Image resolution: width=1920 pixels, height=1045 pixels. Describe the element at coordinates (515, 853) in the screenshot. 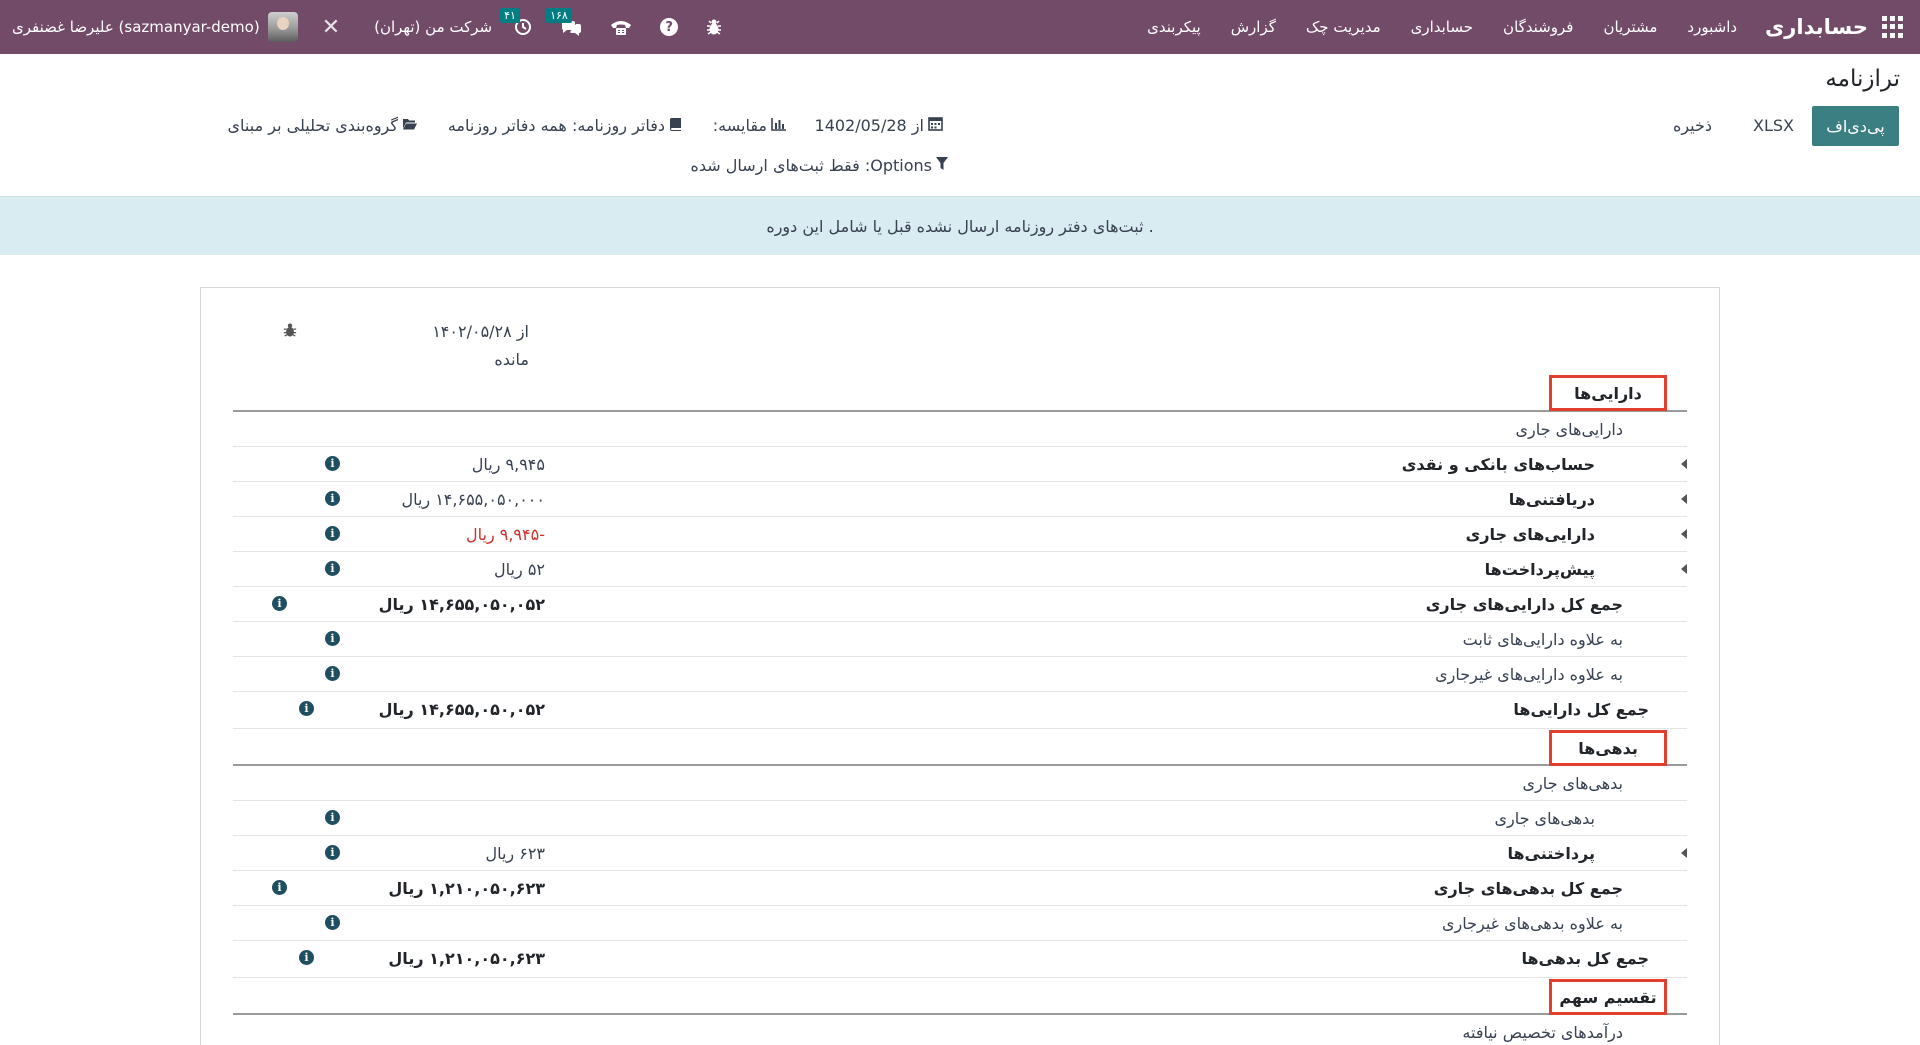

I see `payables-amount: ۶۲۳ ریال` at that location.